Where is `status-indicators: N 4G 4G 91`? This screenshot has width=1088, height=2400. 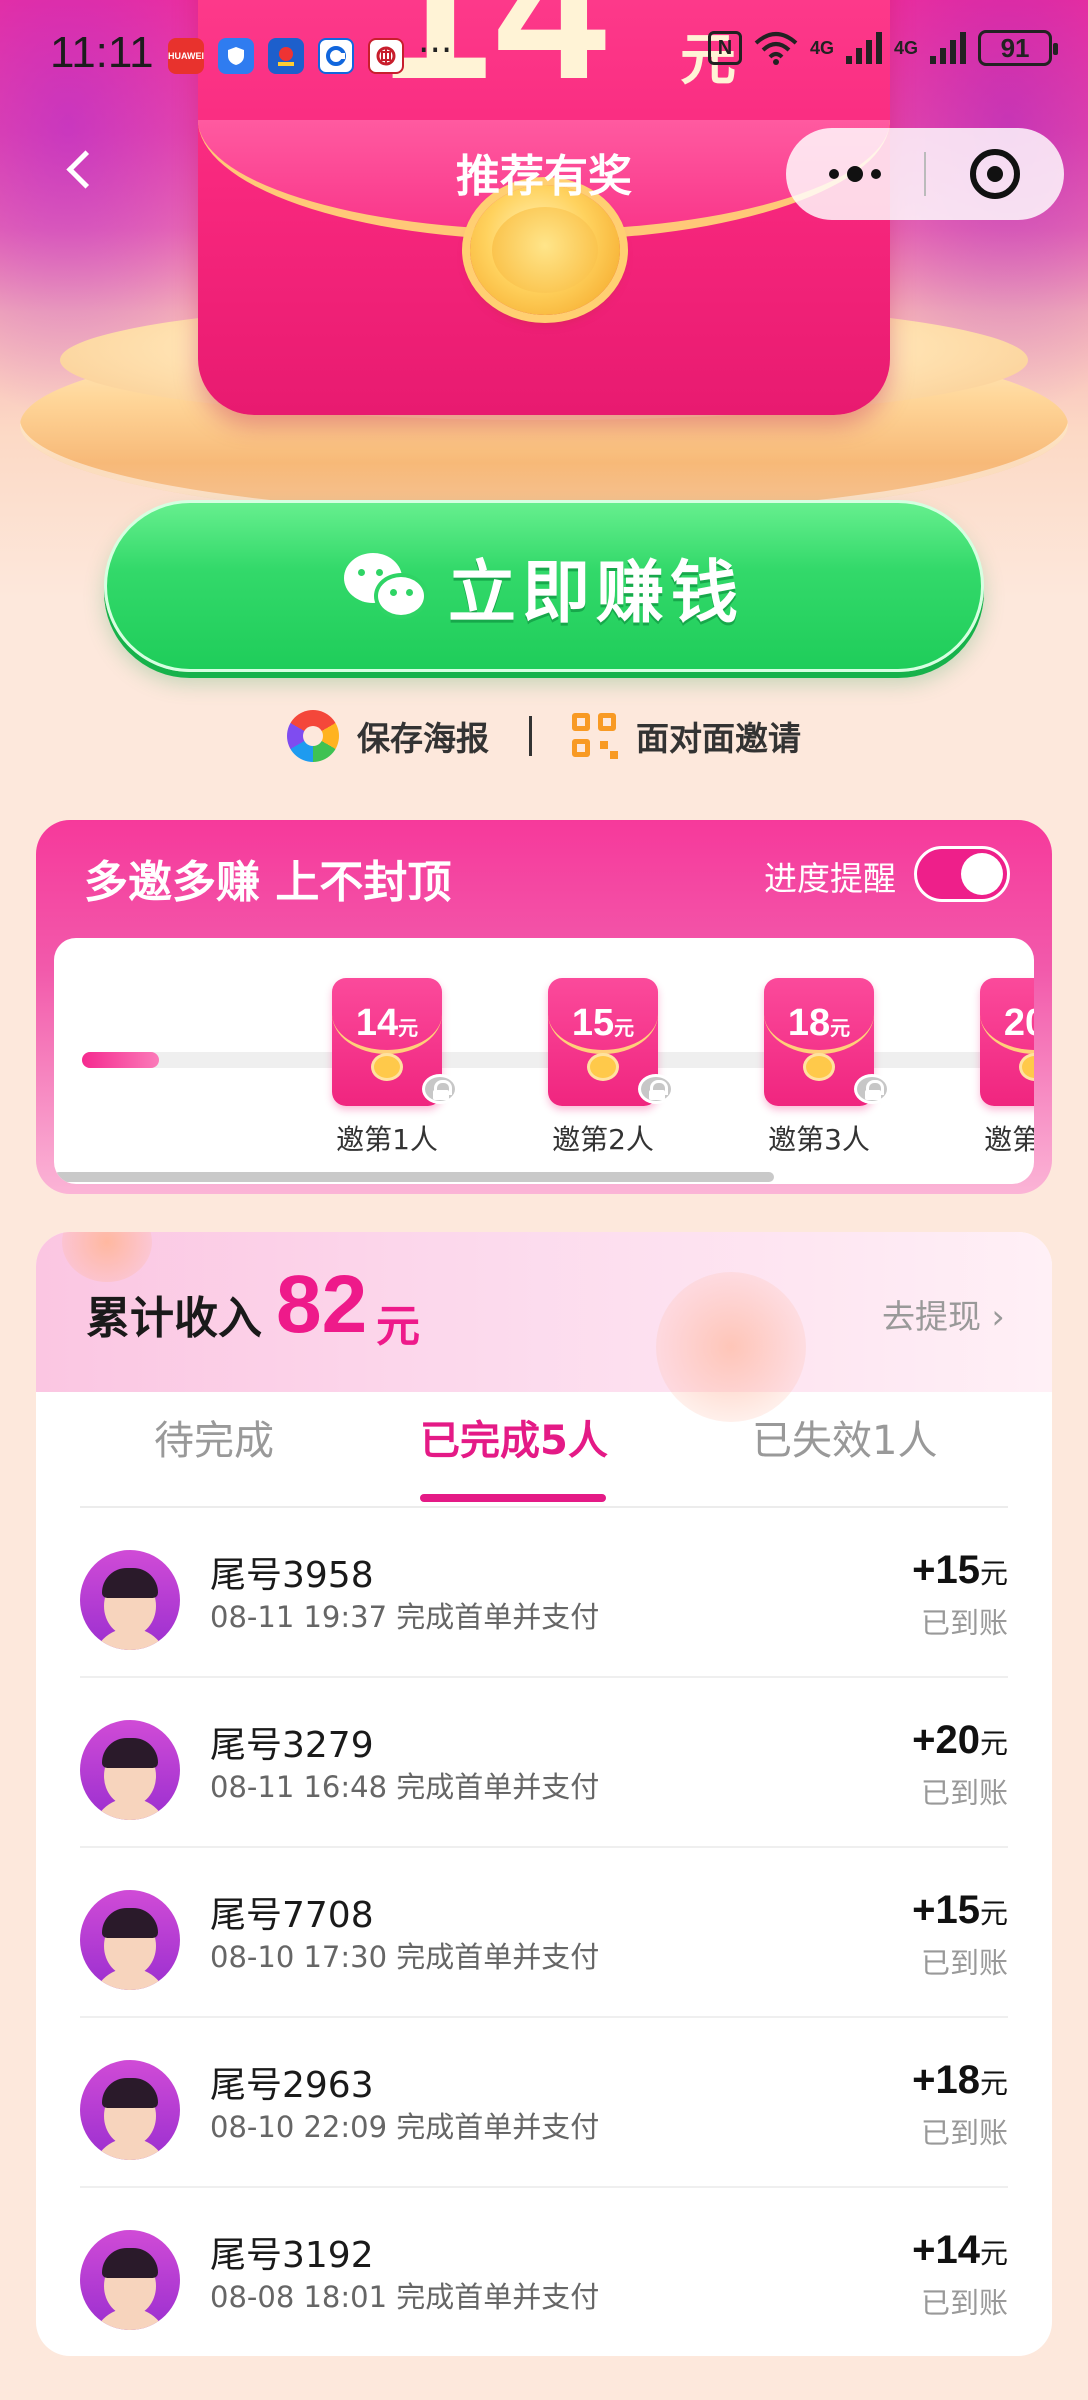 status-indicators: N 4G 4G 91 is located at coordinates (883, 48).